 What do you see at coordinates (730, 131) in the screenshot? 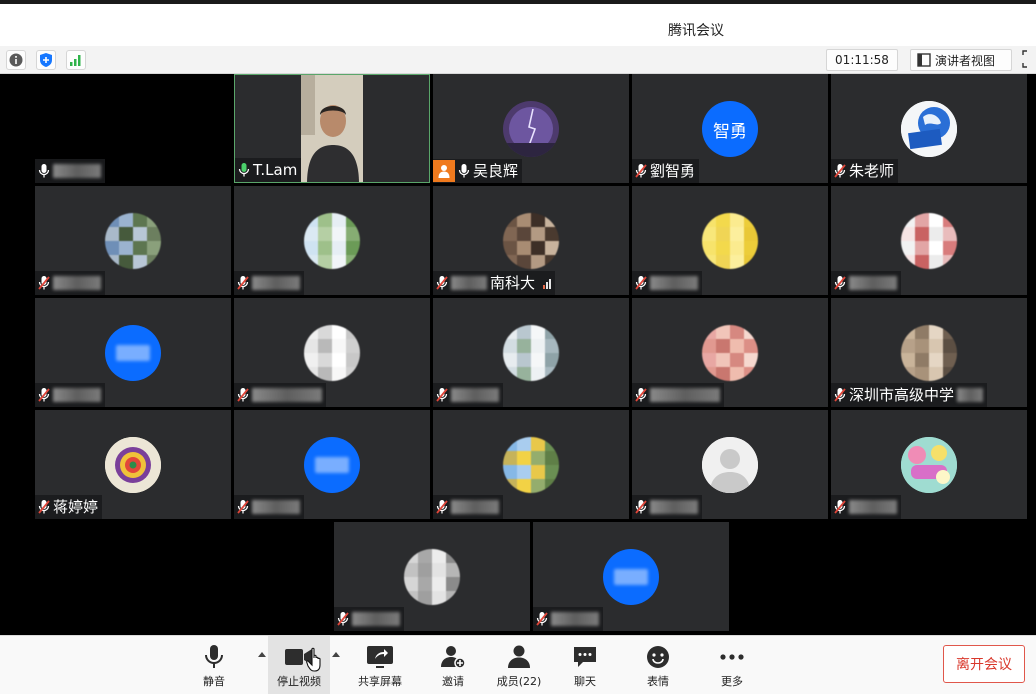
I see `avatar-initials: 智勇` at bounding box center [730, 131].